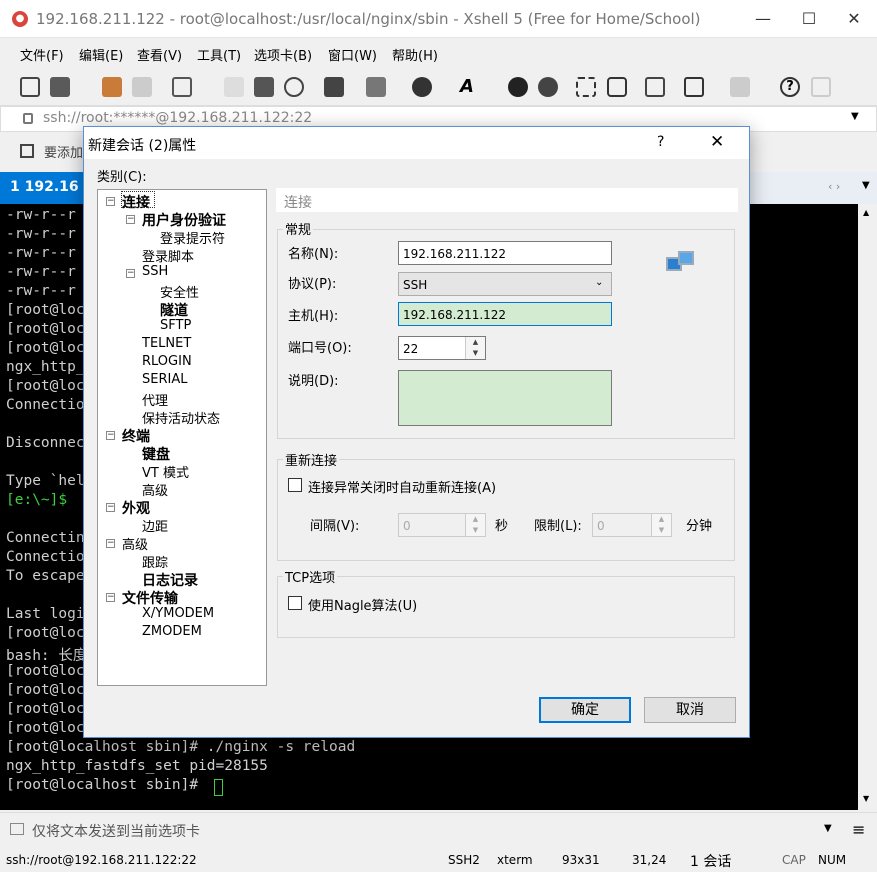 The image size is (877, 872). What do you see at coordinates (178, 613) in the screenshot?
I see `tree-item: X/YMODEM` at bounding box center [178, 613].